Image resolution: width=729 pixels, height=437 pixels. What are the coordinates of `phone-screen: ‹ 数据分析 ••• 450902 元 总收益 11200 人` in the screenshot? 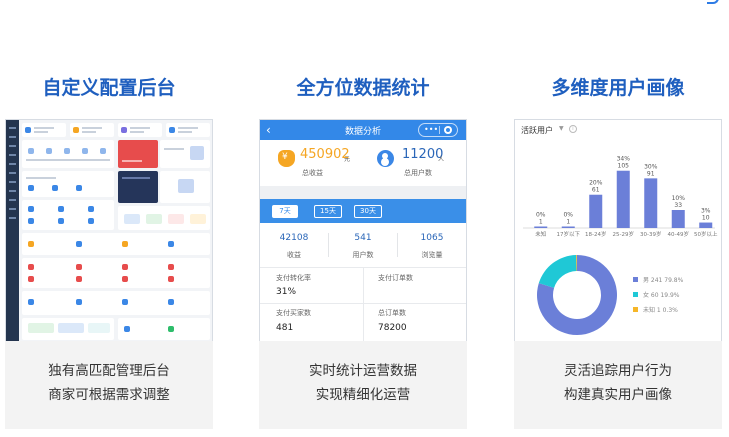 It's located at (363, 230).